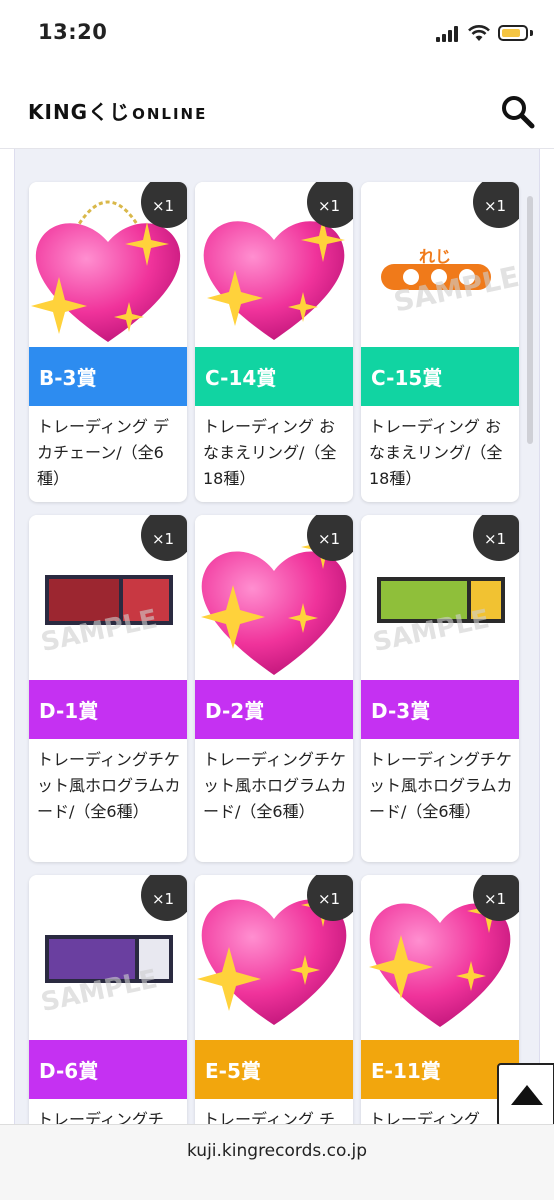 The height and width of the screenshot is (1200, 554). Describe the element at coordinates (100, 1117) in the screenshot. I see `prize-name: トレーディングチ` at that location.